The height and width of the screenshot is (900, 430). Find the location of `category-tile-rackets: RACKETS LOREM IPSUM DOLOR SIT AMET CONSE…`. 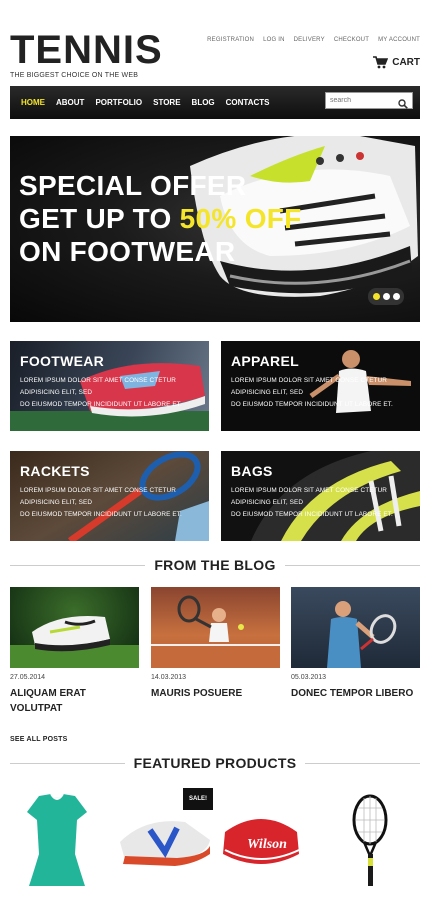

category-tile-rackets: RACKETS LOREM IPSUM DOLOR SIT AMET CONSE… is located at coordinates (109, 496).